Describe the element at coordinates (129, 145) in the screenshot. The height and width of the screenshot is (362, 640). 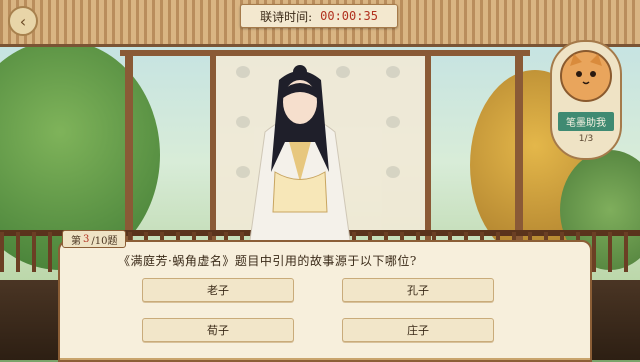
I see `pillar-left` at that location.